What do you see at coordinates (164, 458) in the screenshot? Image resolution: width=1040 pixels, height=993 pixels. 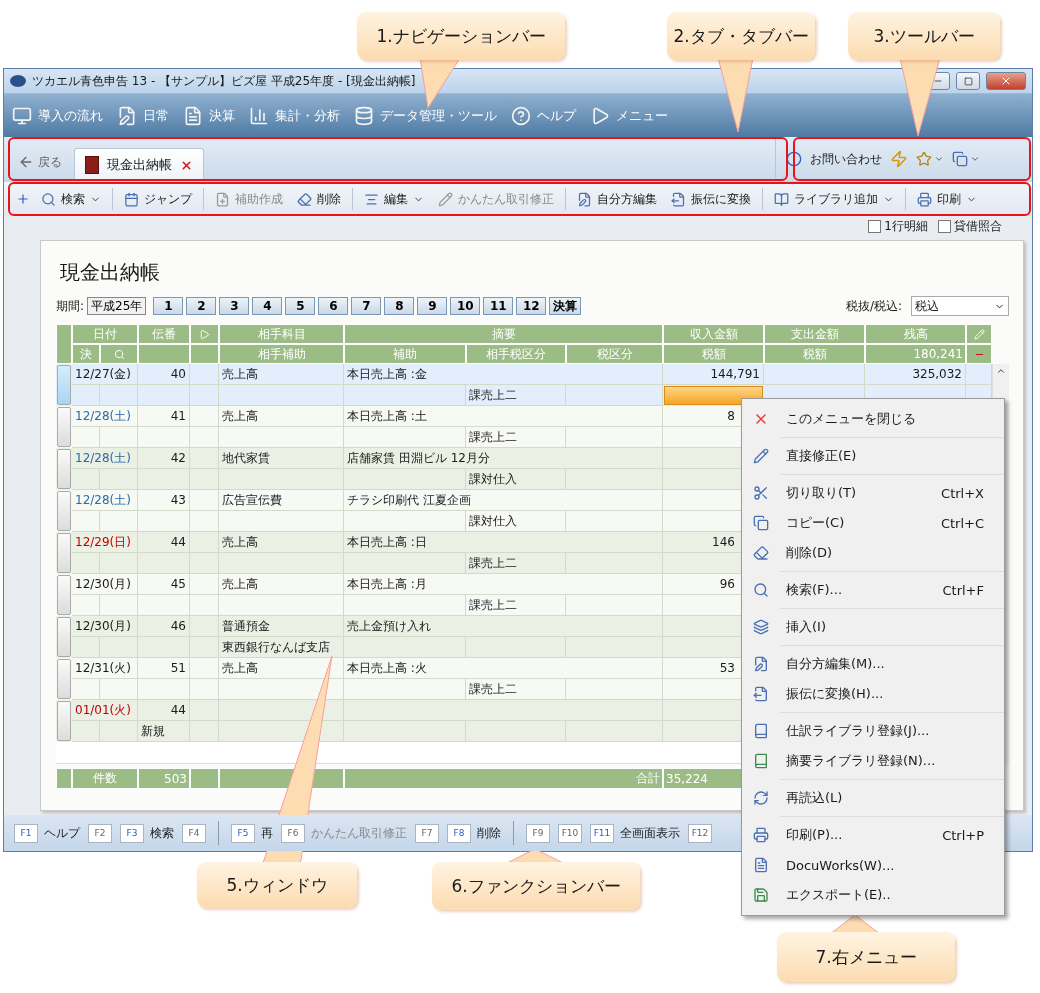 I see `table-cell: 42` at bounding box center [164, 458].